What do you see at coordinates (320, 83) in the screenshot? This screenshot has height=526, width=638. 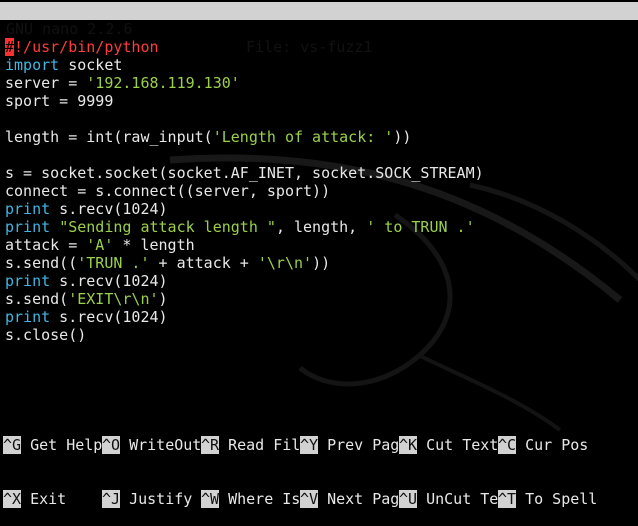 I see `code-line: server = '192.168.119.130'` at bounding box center [320, 83].